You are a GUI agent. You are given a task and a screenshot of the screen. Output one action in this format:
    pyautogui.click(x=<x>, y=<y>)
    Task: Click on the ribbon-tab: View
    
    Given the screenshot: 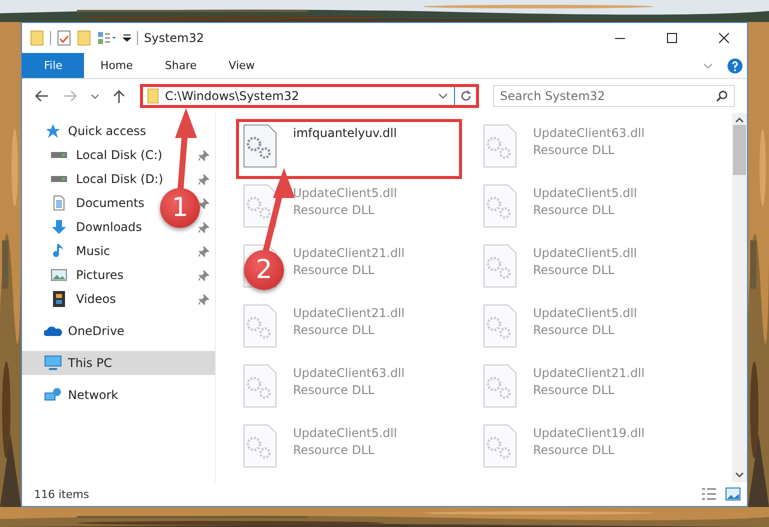 What is the action you would take?
    pyautogui.click(x=241, y=65)
    